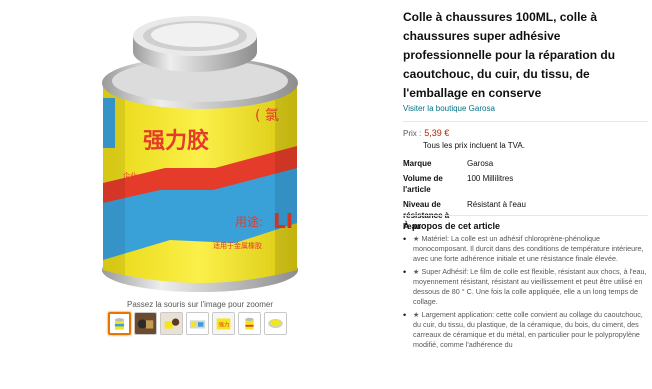 Image resolution: width=652 pixels, height=389 pixels. Describe the element at coordinates (480, 163) in the screenshot. I see `spec-value: Garosa` at that location.